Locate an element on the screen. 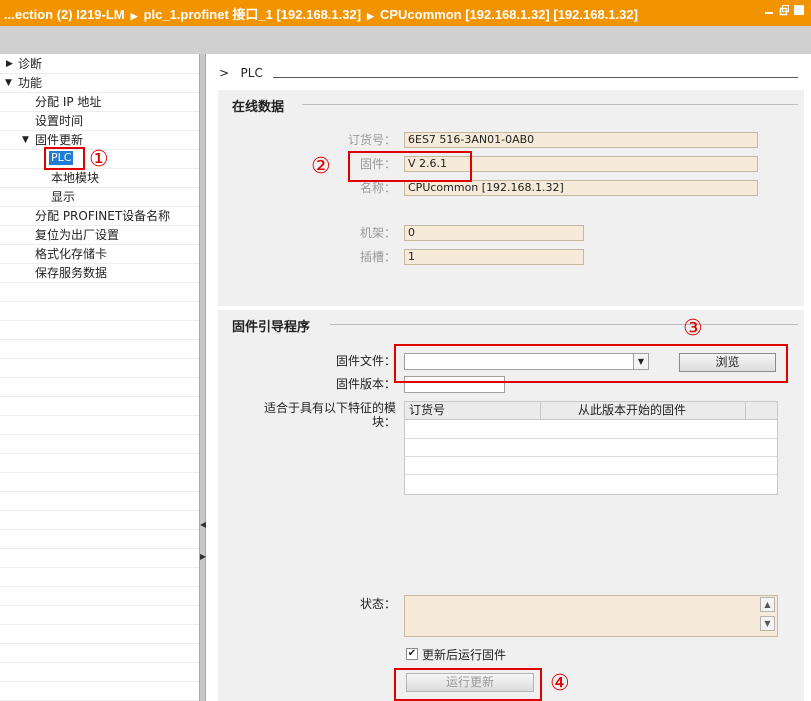  checkbox-checked-icon: ✔ is located at coordinates (412, 654).